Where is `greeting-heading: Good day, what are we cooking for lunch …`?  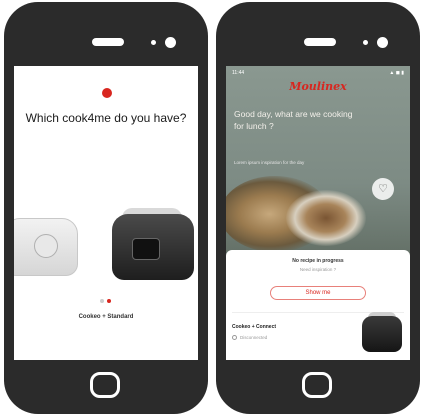
greeting-heading: Good day, what are we cooking for lunch … is located at coordinates (293, 120).